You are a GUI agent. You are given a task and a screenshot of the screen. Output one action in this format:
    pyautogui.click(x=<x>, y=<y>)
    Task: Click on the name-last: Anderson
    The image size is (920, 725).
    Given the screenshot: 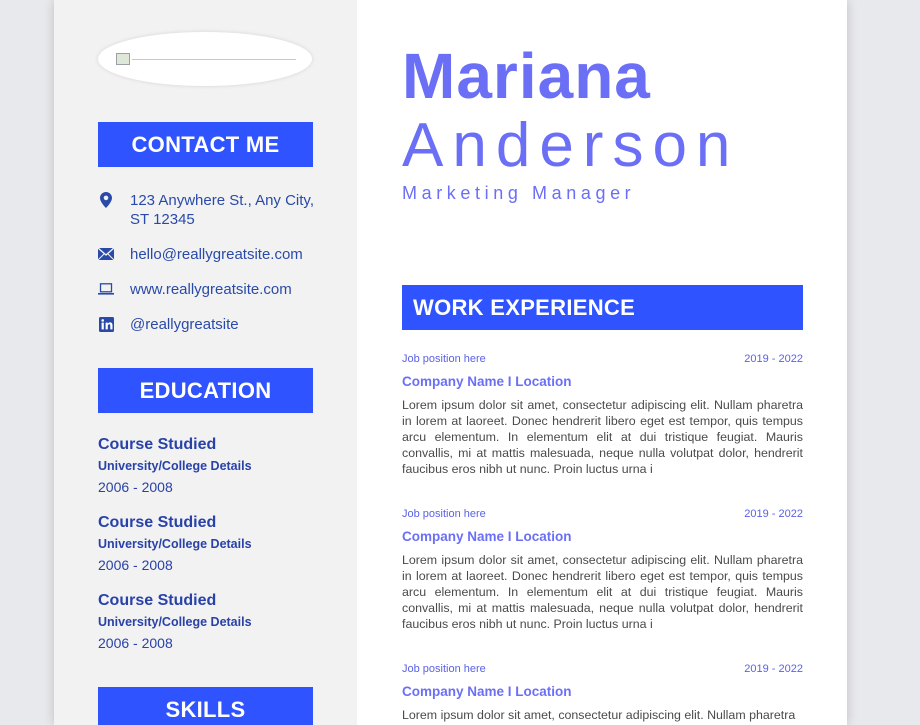 What is the action you would take?
    pyautogui.click(x=571, y=145)
    